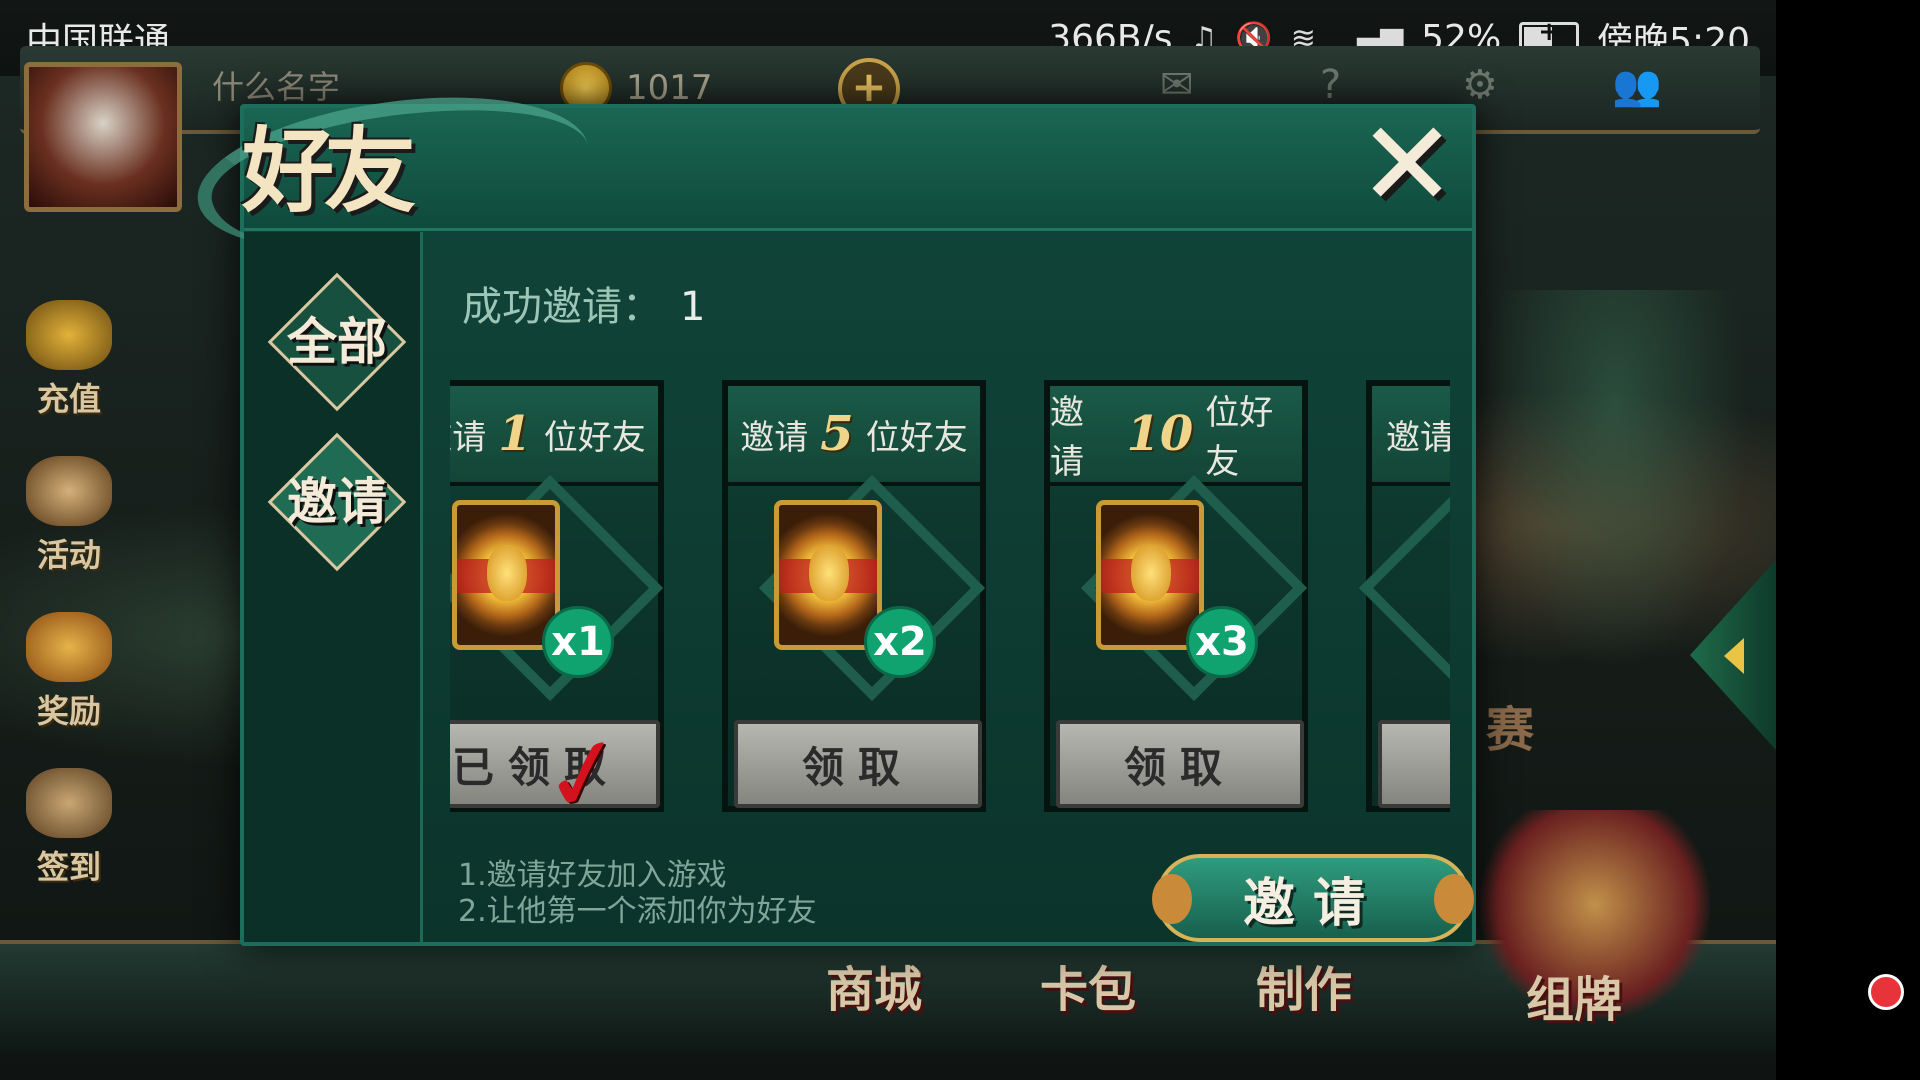 The height and width of the screenshot is (1080, 1920). I want to click on invite-button: 邀请, so click(1313, 898).